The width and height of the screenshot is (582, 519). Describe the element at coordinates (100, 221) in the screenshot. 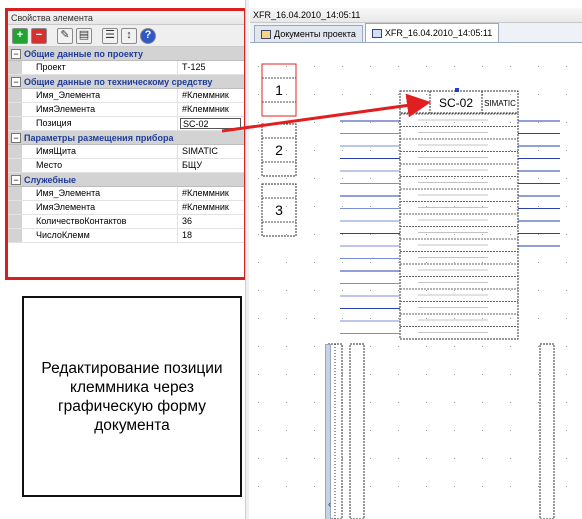

I see `property-name: КоличествоКонтактов` at that location.